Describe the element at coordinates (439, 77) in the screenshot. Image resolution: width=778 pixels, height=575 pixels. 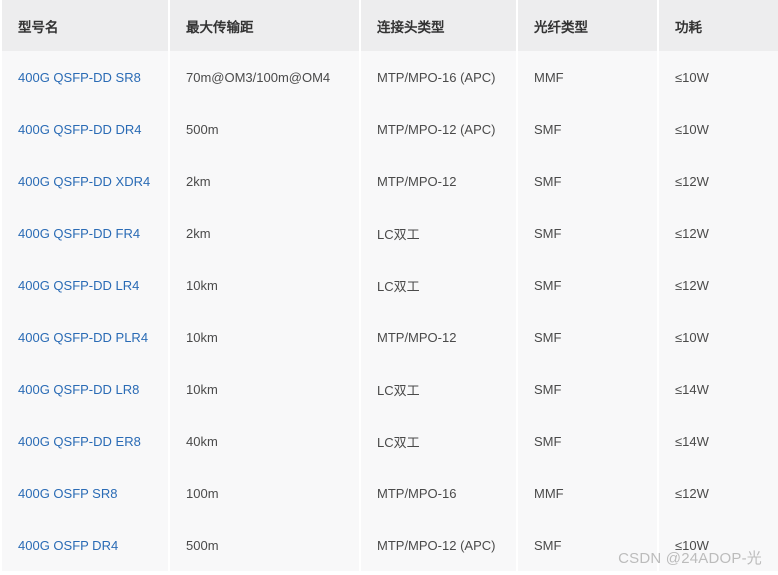
I see `connector-cell: MTP/MPO-16 (APC)` at that location.